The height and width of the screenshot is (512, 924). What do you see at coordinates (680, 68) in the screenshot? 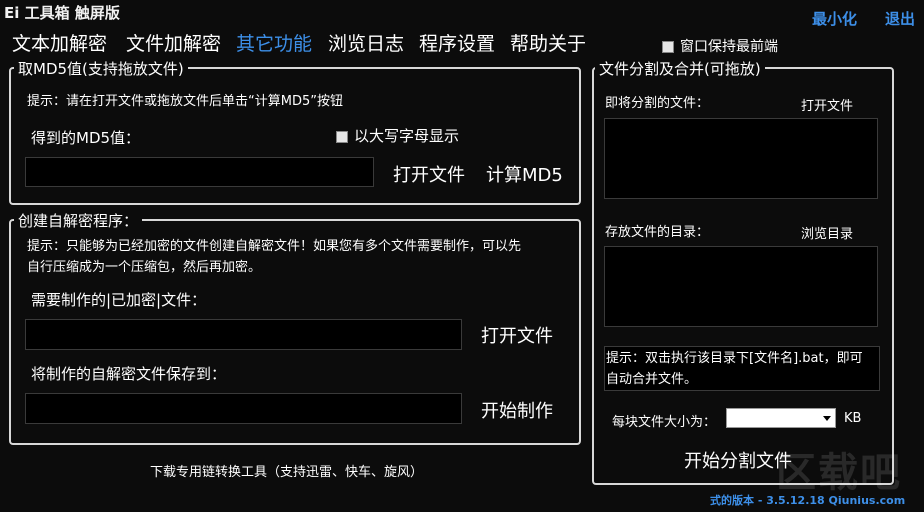
I see `split-group-title: 文件分割及合并(可拖放)` at bounding box center [680, 68].